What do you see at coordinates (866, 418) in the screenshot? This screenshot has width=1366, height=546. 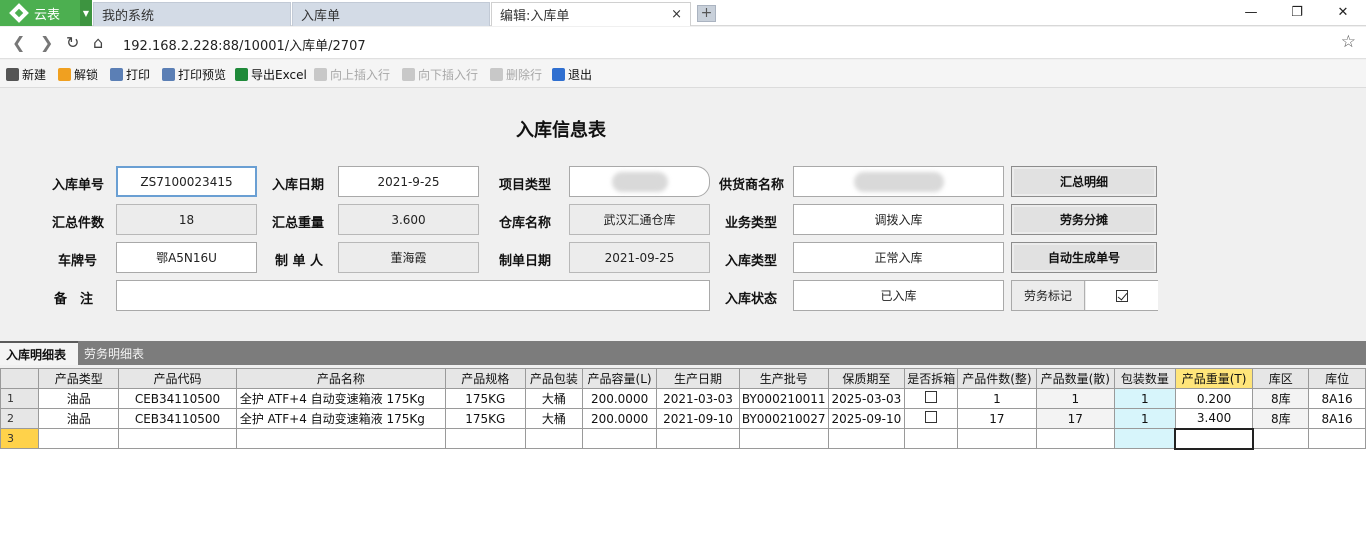 I see `table-cell: 2025-09-10` at bounding box center [866, 418].